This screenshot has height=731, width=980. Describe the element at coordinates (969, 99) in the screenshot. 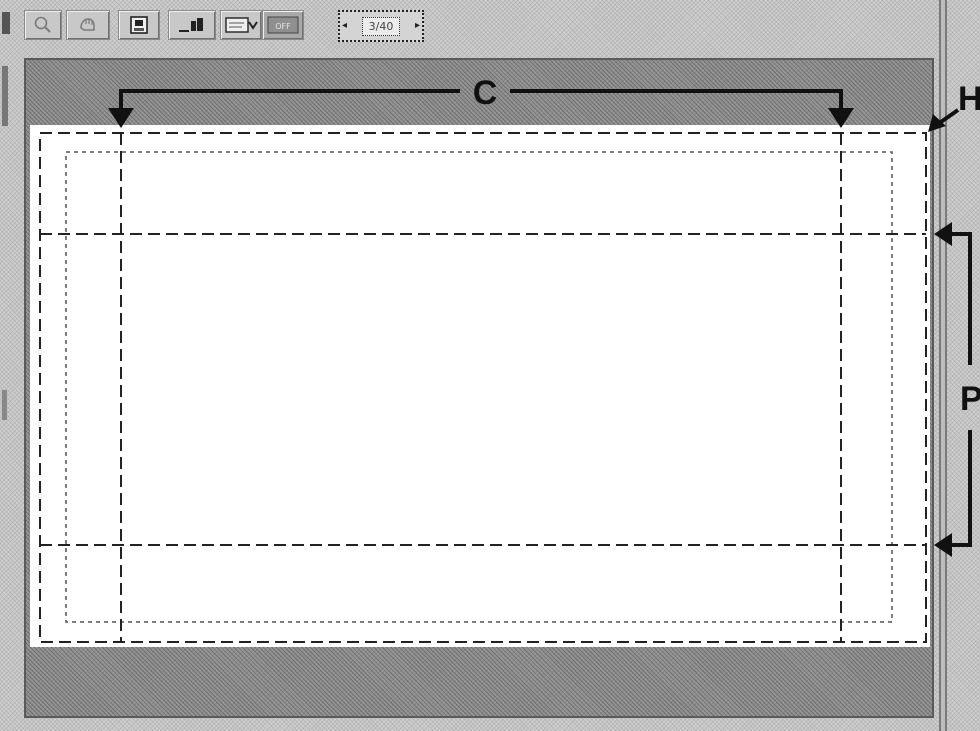

I see `callout-h-label: H` at that location.